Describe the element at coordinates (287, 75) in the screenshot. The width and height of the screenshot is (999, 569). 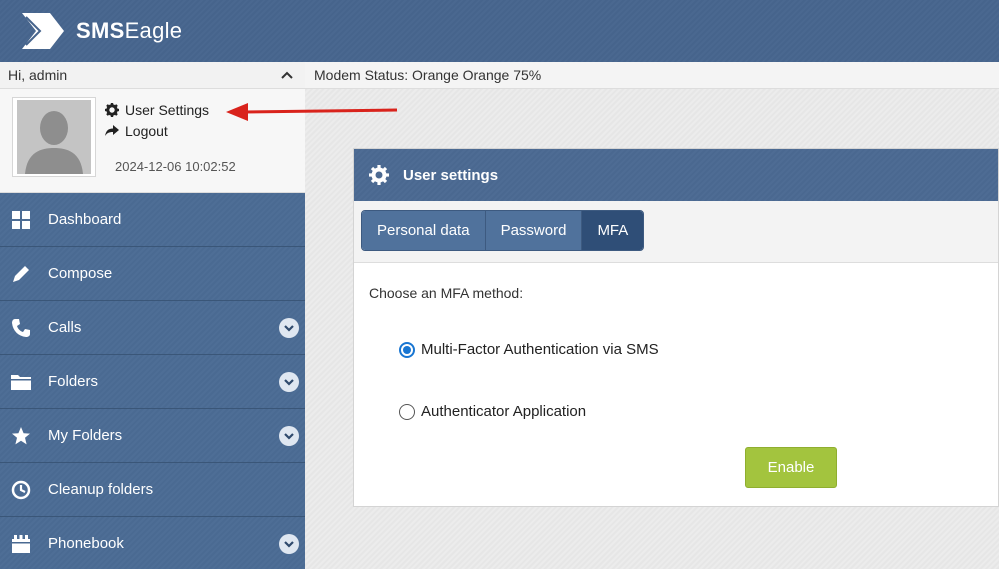
I see `chevron-up-icon` at that location.